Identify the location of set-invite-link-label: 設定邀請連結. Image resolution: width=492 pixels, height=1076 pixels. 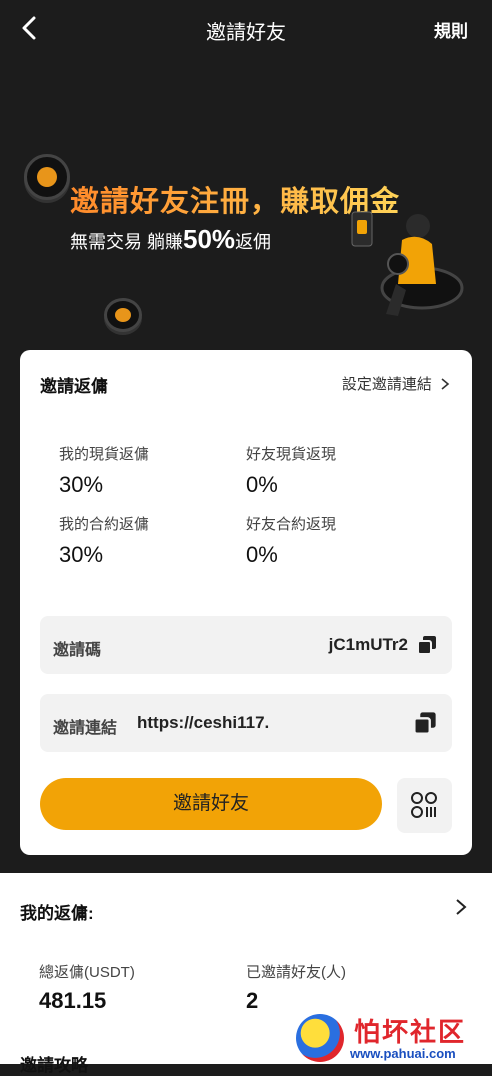
(386, 384).